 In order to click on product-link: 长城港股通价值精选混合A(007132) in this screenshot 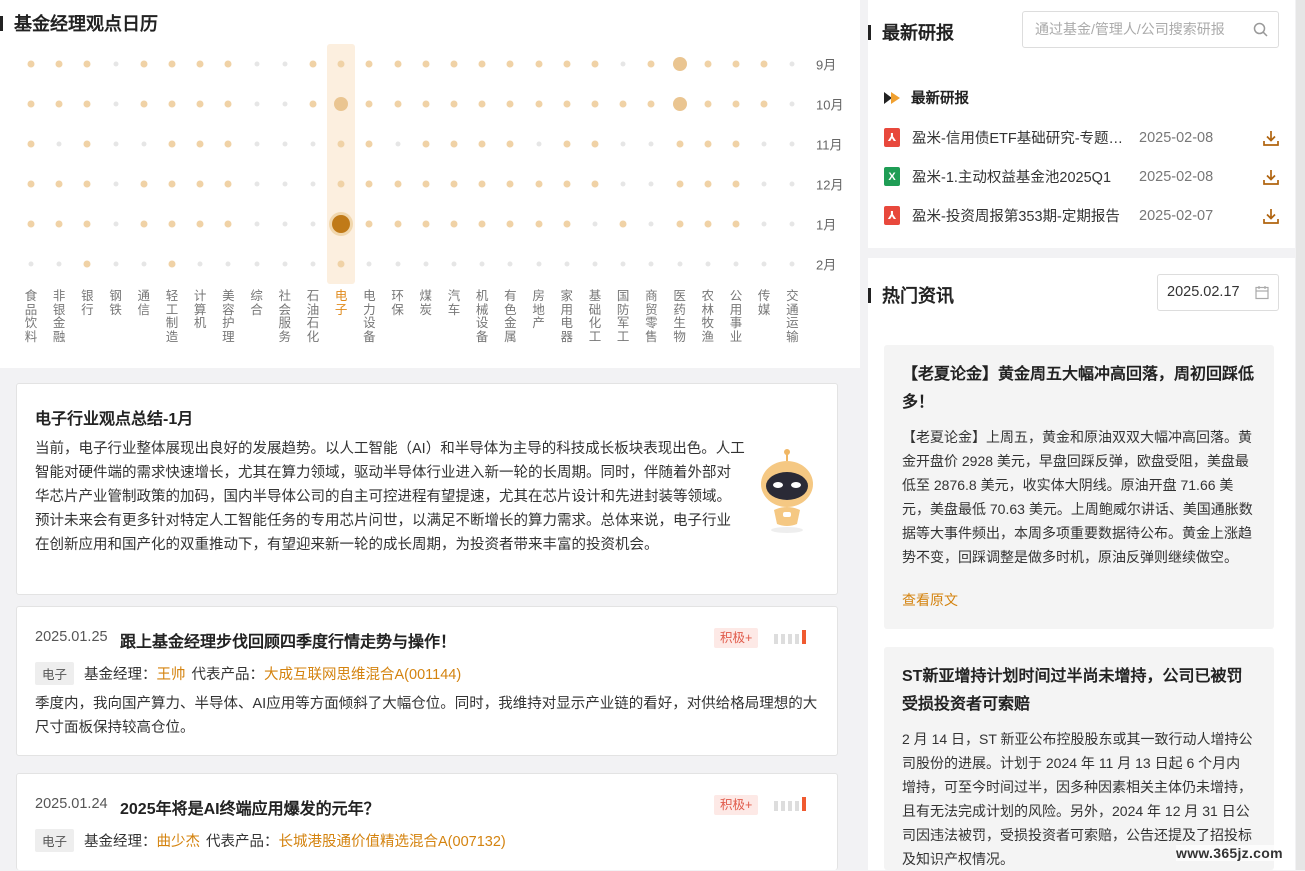, I will do `click(392, 840)`.